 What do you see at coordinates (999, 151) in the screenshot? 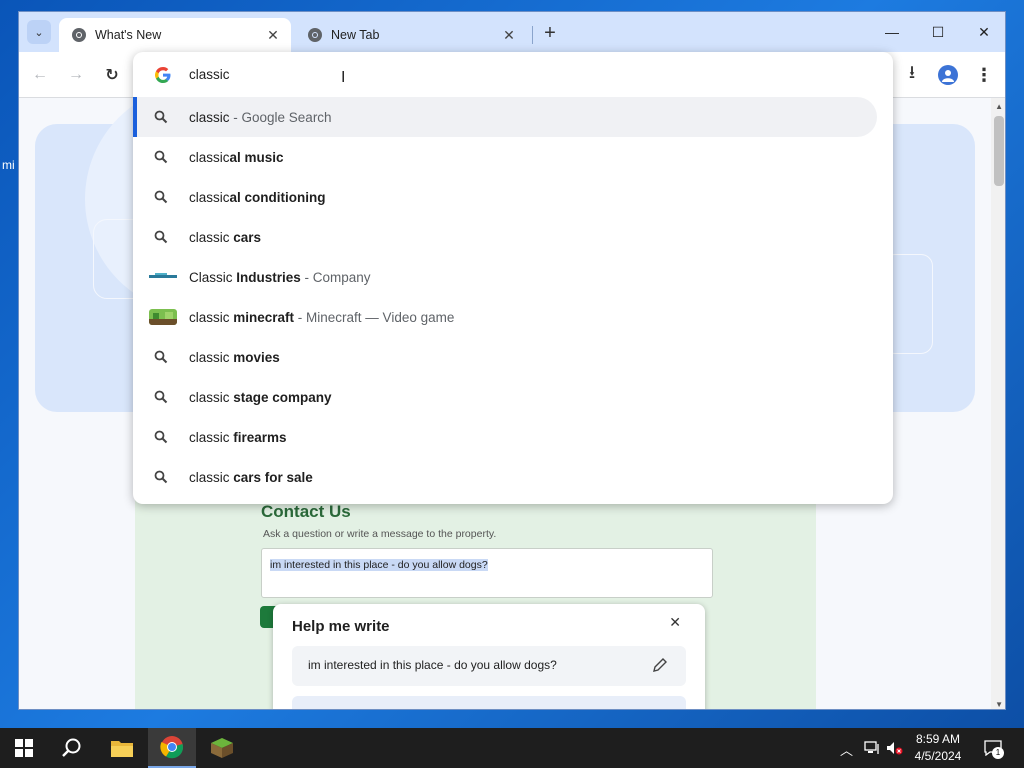
I see `scroll-thumb` at bounding box center [999, 151].